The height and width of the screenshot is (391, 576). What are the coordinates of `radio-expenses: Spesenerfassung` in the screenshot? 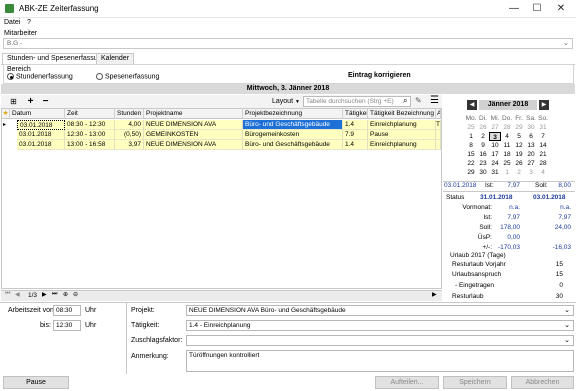 It's located at (127, 76).